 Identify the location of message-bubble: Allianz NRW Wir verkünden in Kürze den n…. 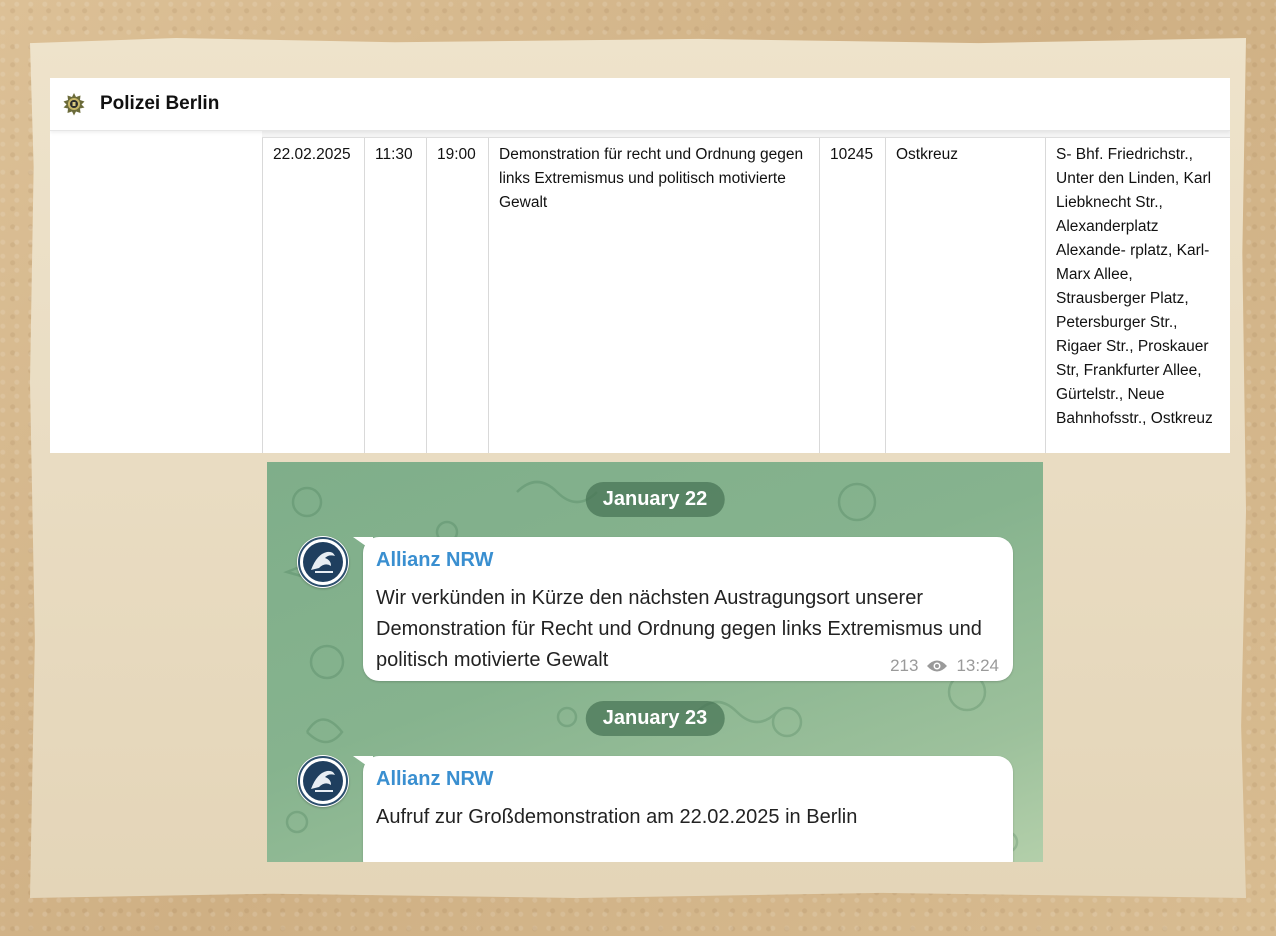
(688, 609).